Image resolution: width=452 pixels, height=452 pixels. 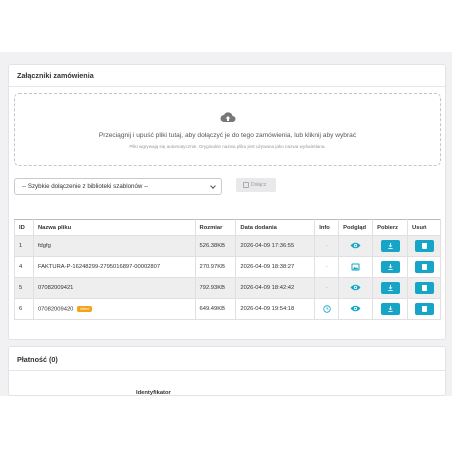 I want to click on col-download: Pobierz, so click(x=390, y=227).